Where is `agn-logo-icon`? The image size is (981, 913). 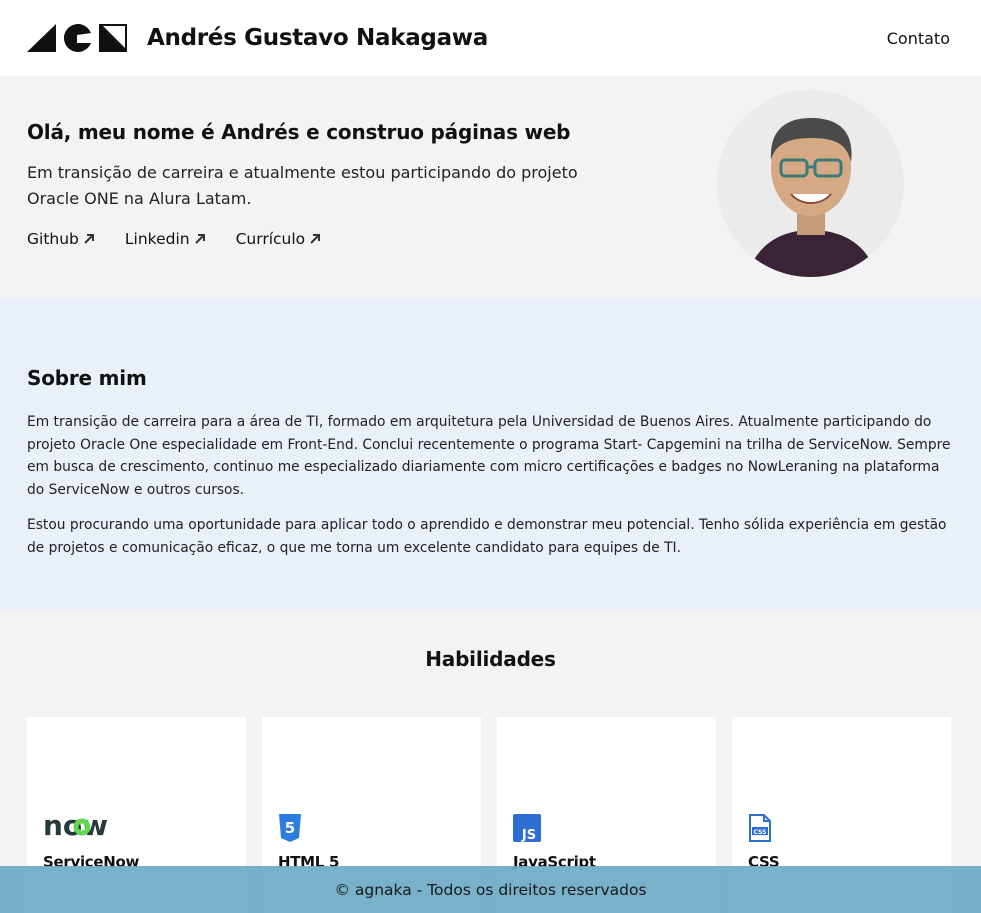 agn-logo-icon is located at coordinates (77, 38).